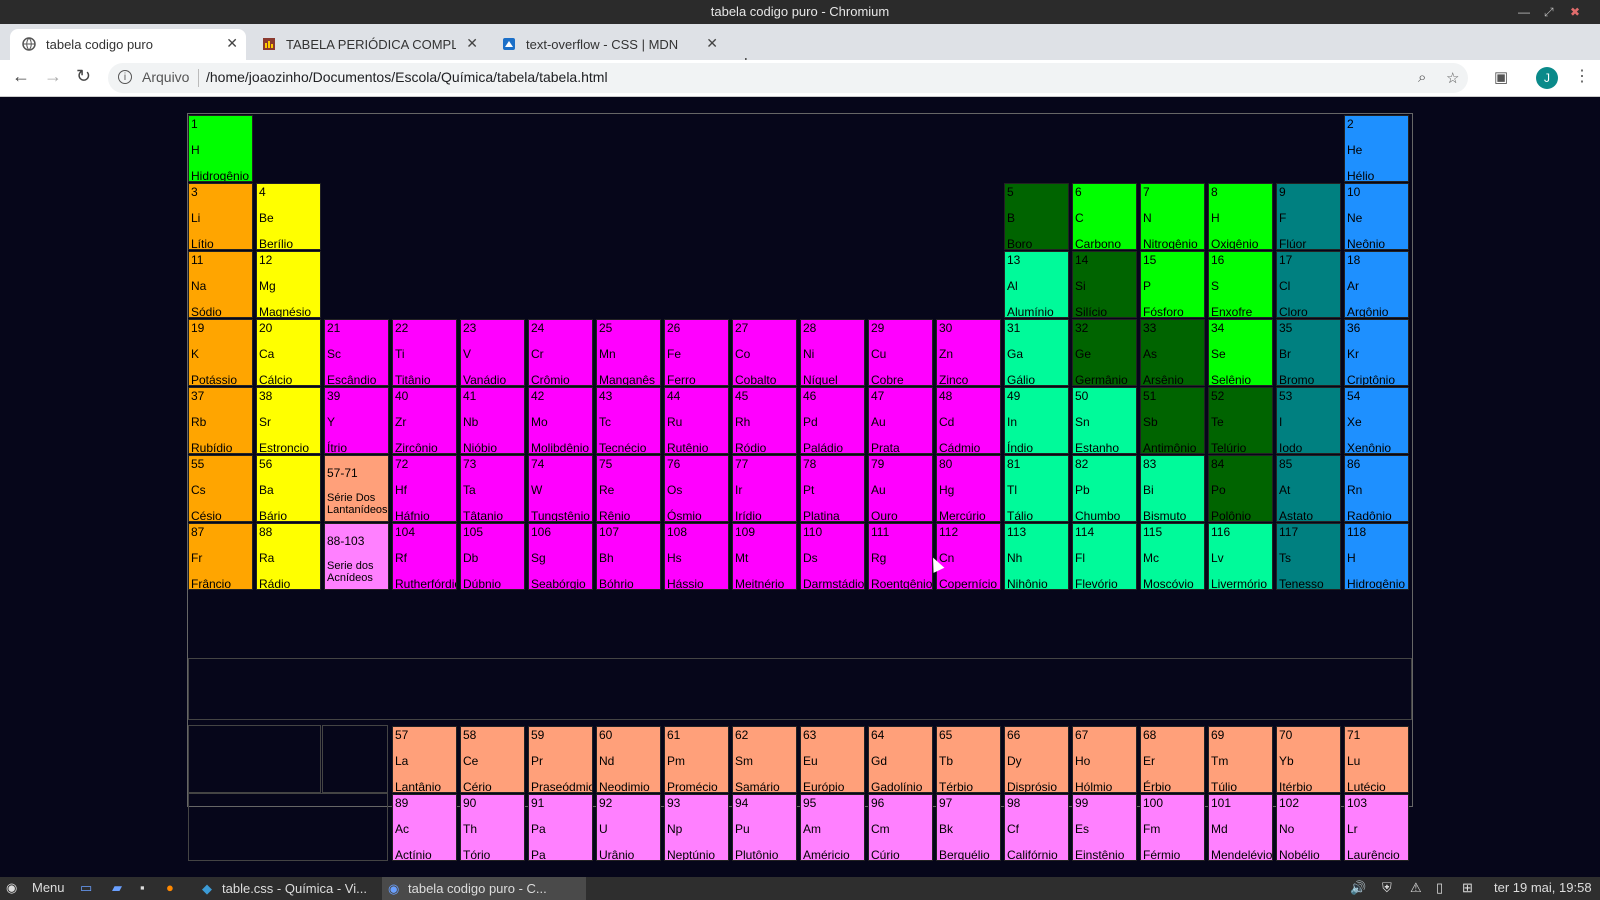 This screenshot has height=900, width=1600. I want to click on atomic-number: 88, so click(266, 532).